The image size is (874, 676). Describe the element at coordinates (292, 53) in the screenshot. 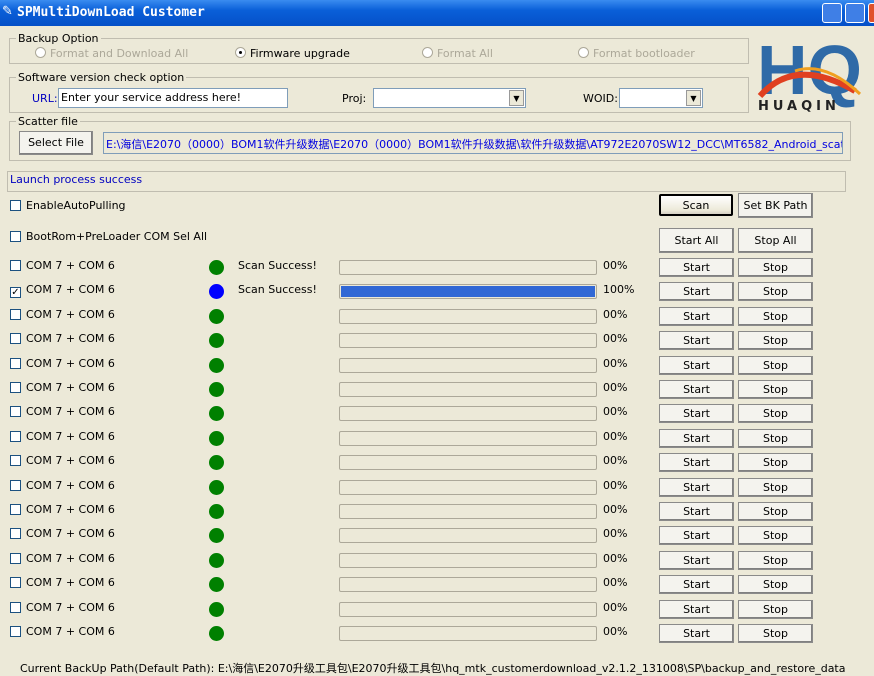

I see `radio-firmware-upgrade: Firmware upgrade` at that location.